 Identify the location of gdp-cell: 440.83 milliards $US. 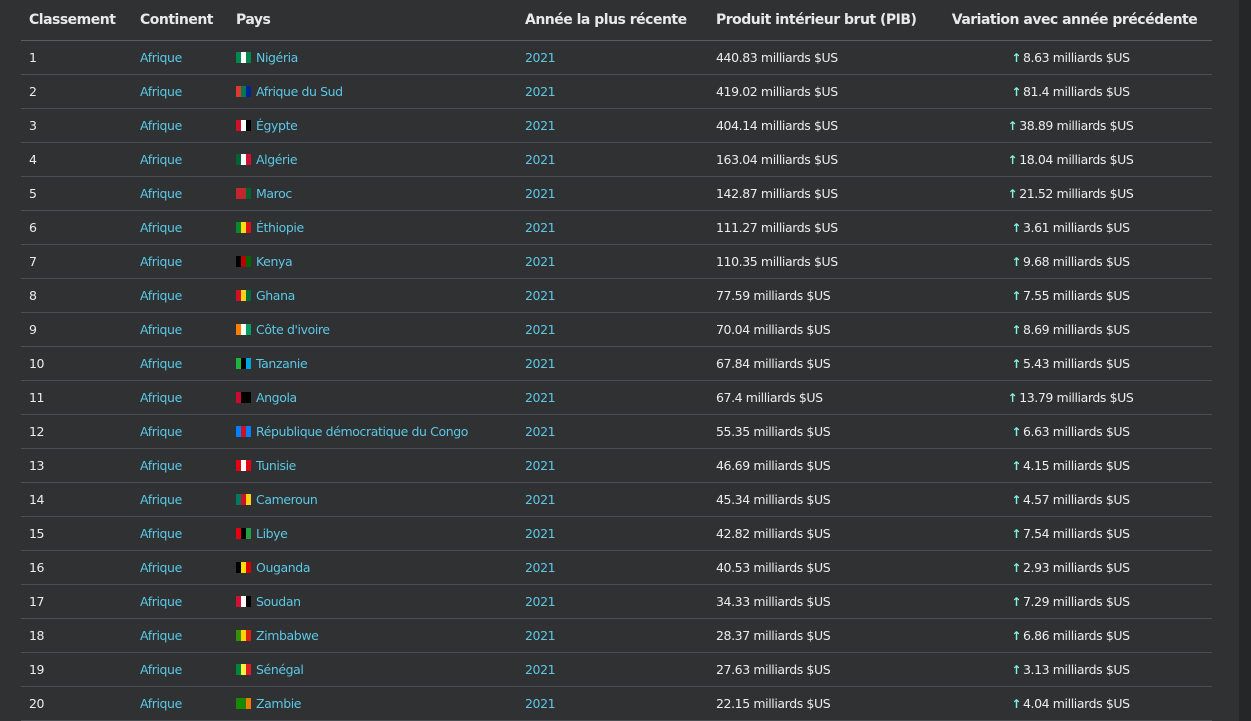
(818, 57).